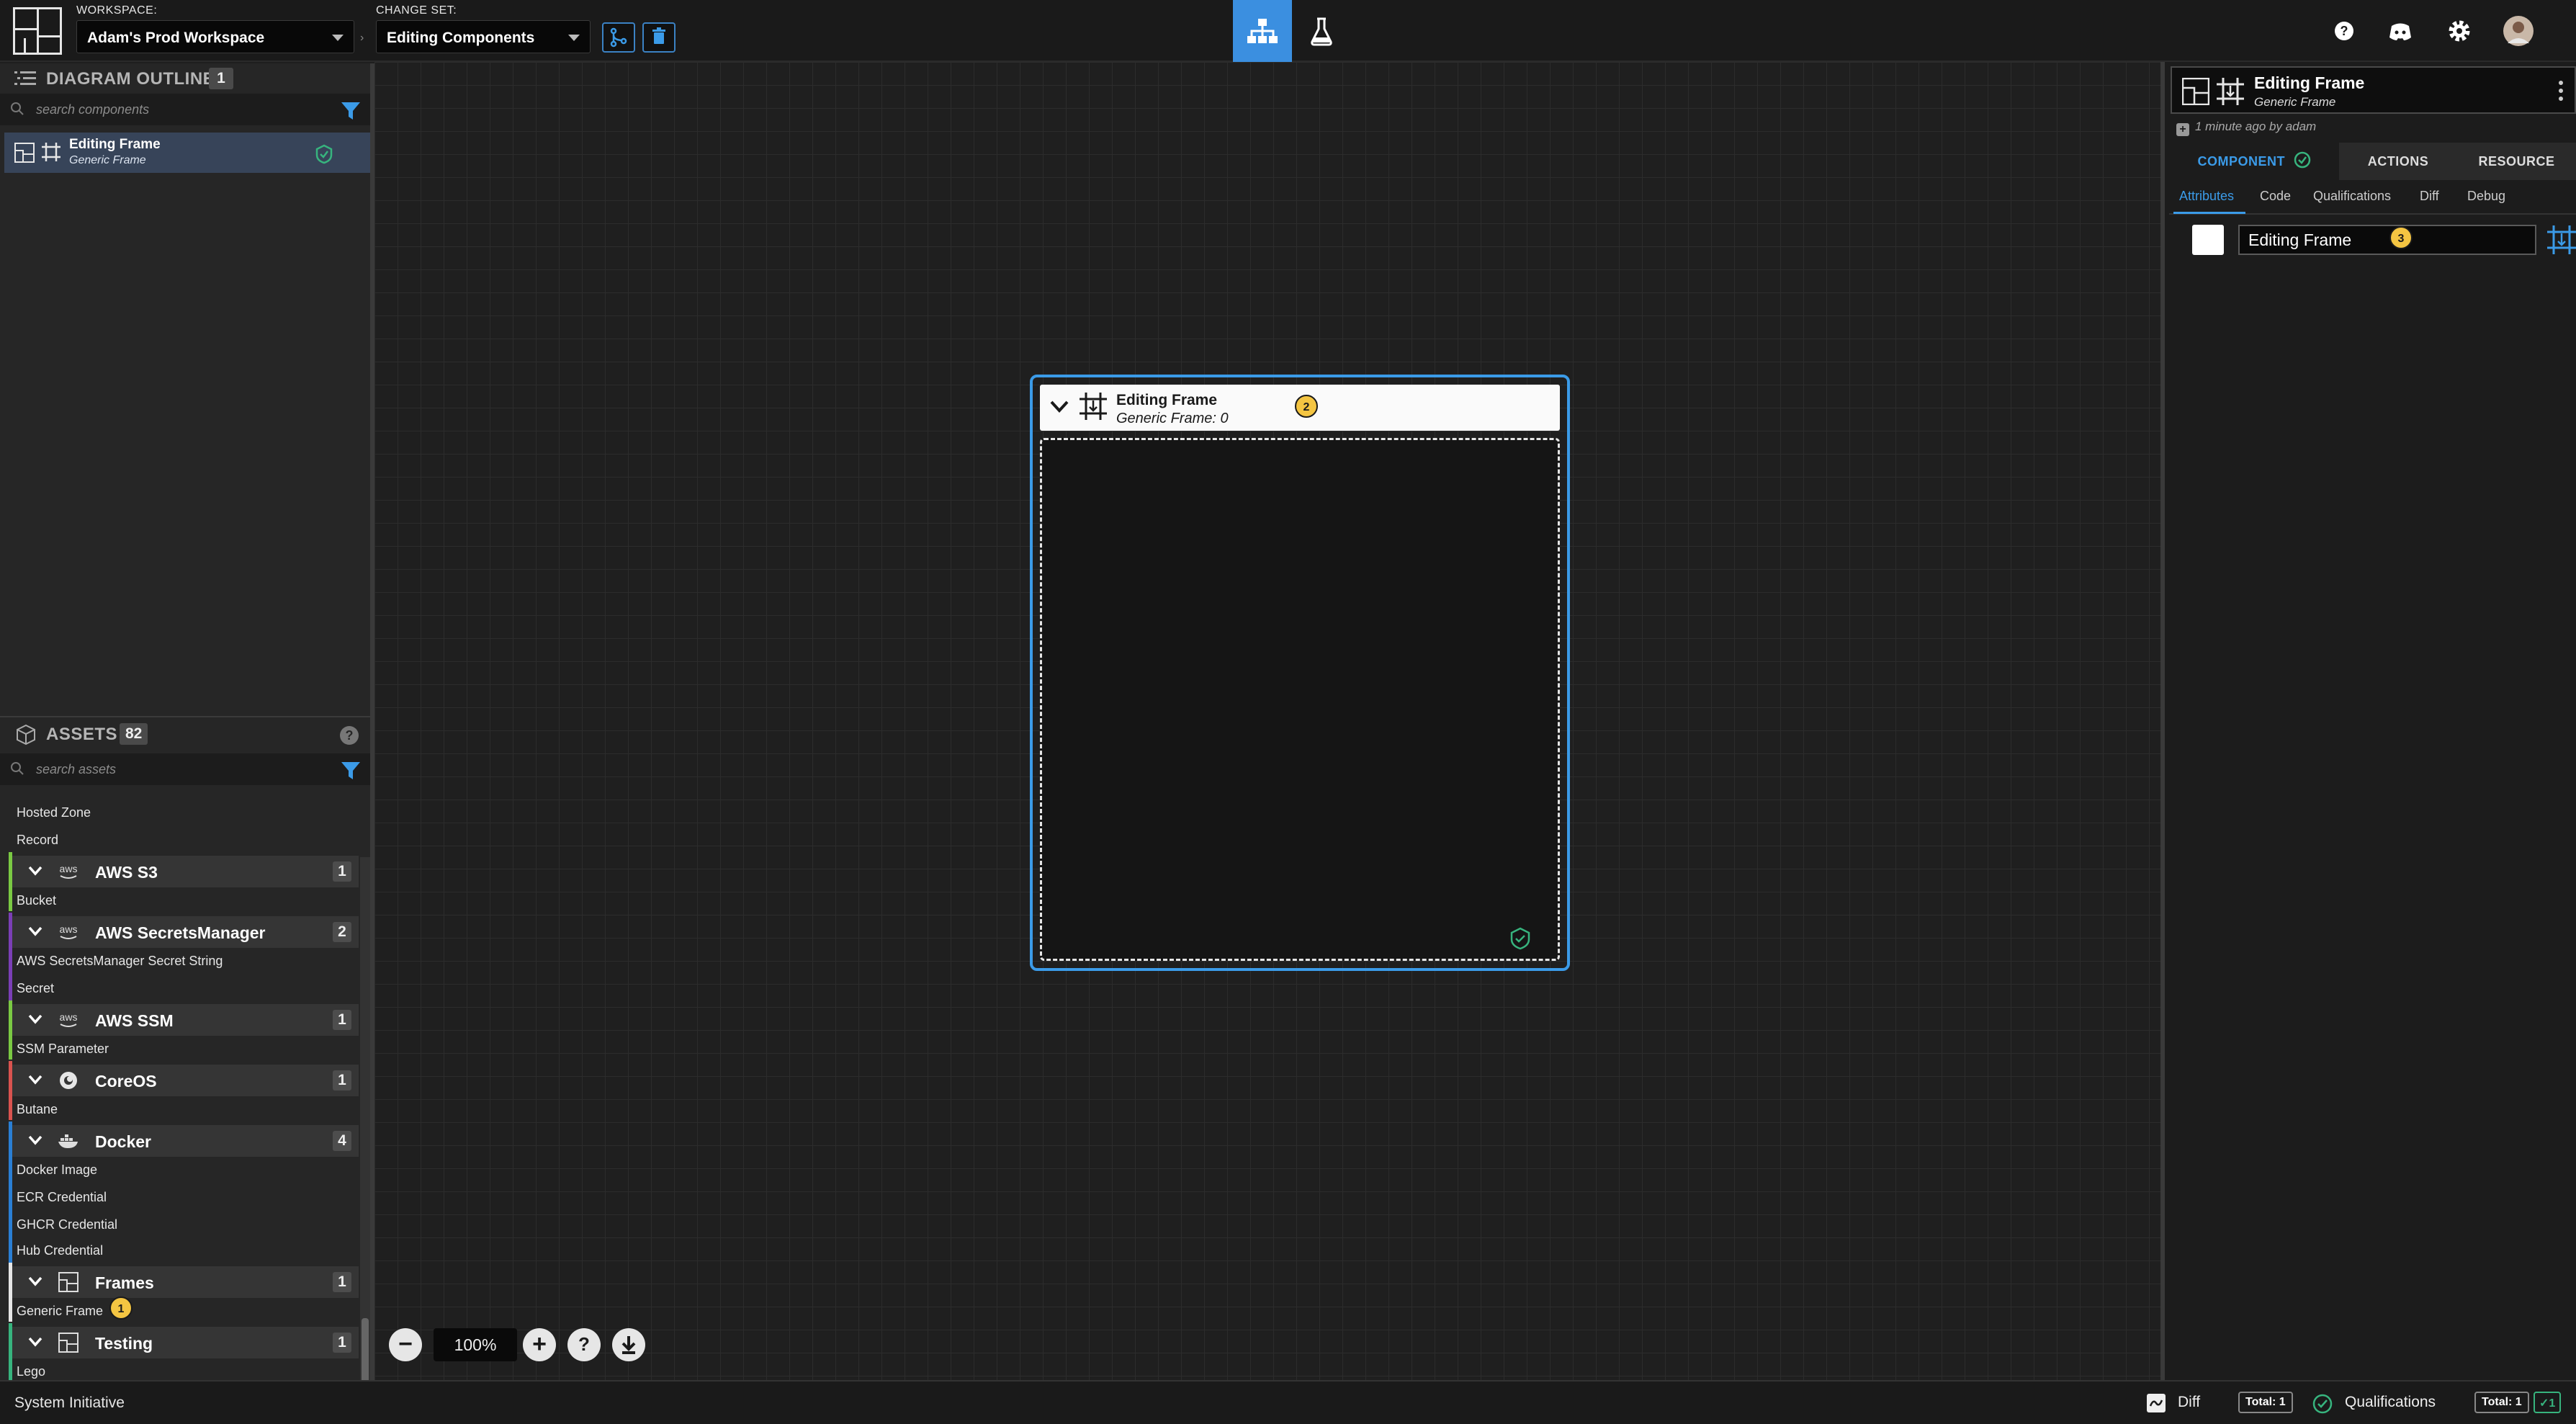  I want to click on asset-category-coreos: CoreOS 1, so click(184, 1090).